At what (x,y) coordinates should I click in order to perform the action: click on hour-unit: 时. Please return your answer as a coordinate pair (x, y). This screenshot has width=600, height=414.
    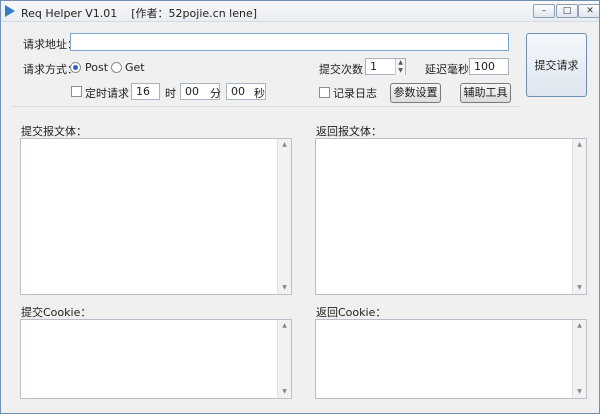
    Looking at the image, I should click on (170, 93).